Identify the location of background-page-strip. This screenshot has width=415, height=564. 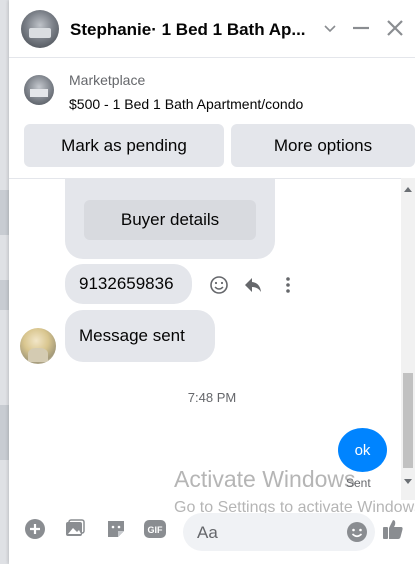
(4, 282).